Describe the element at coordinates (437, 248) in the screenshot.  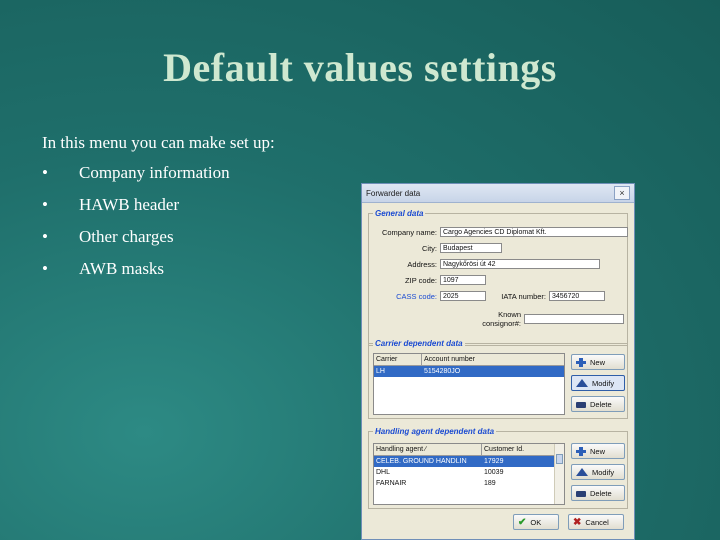
I see `city-row: City: Budapest` at that location.